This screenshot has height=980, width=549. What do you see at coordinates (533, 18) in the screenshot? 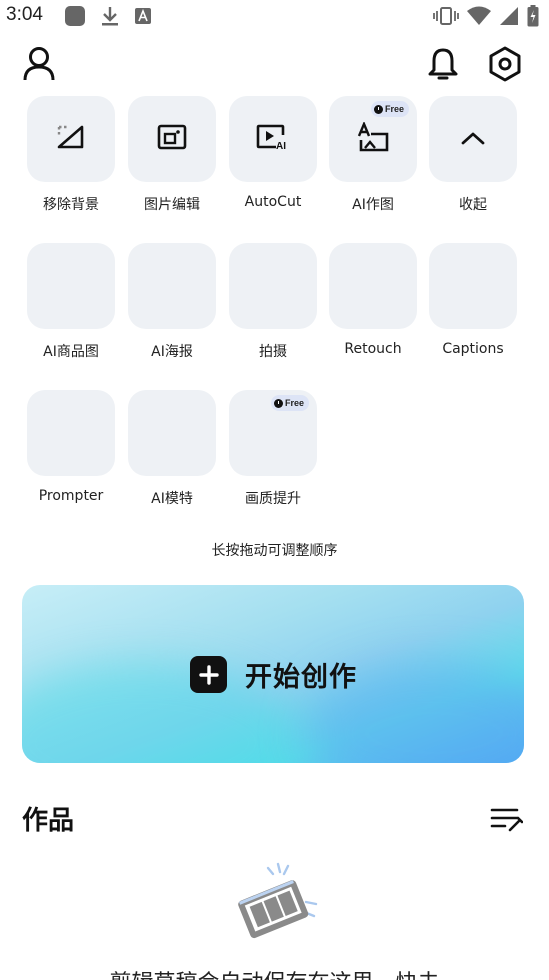
I see `battery-icon` at bounding box center [533, 18].